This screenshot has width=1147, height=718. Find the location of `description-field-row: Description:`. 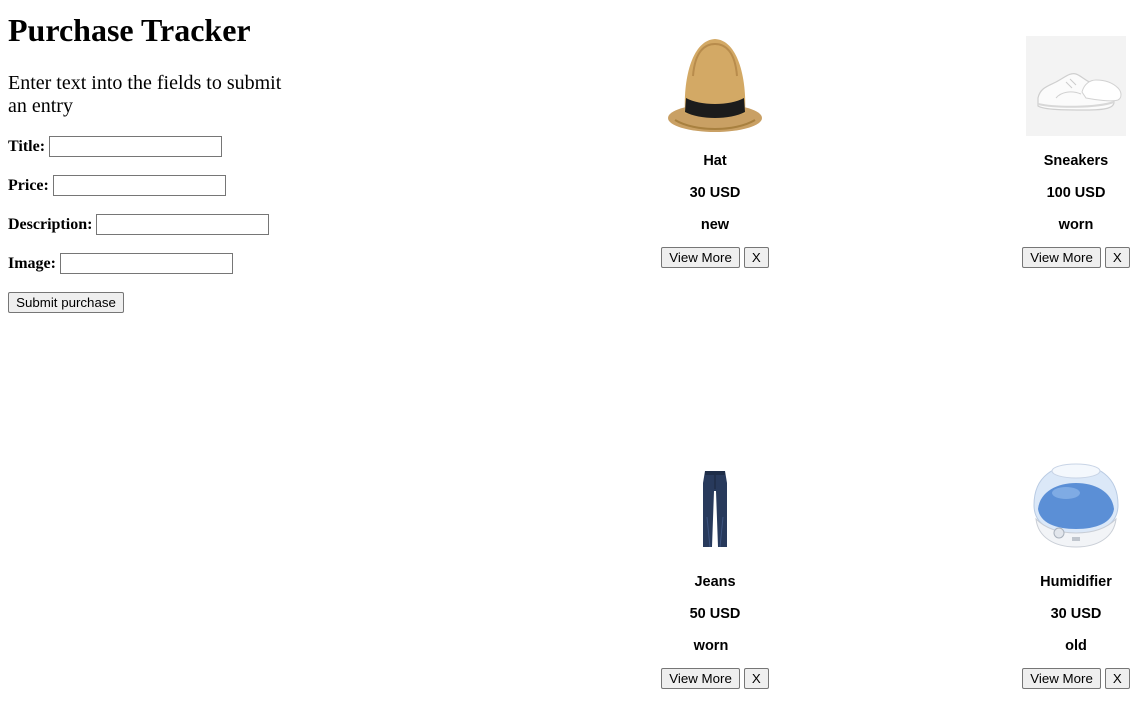

description-field-row: Description: is located at coordinates (139, 224).